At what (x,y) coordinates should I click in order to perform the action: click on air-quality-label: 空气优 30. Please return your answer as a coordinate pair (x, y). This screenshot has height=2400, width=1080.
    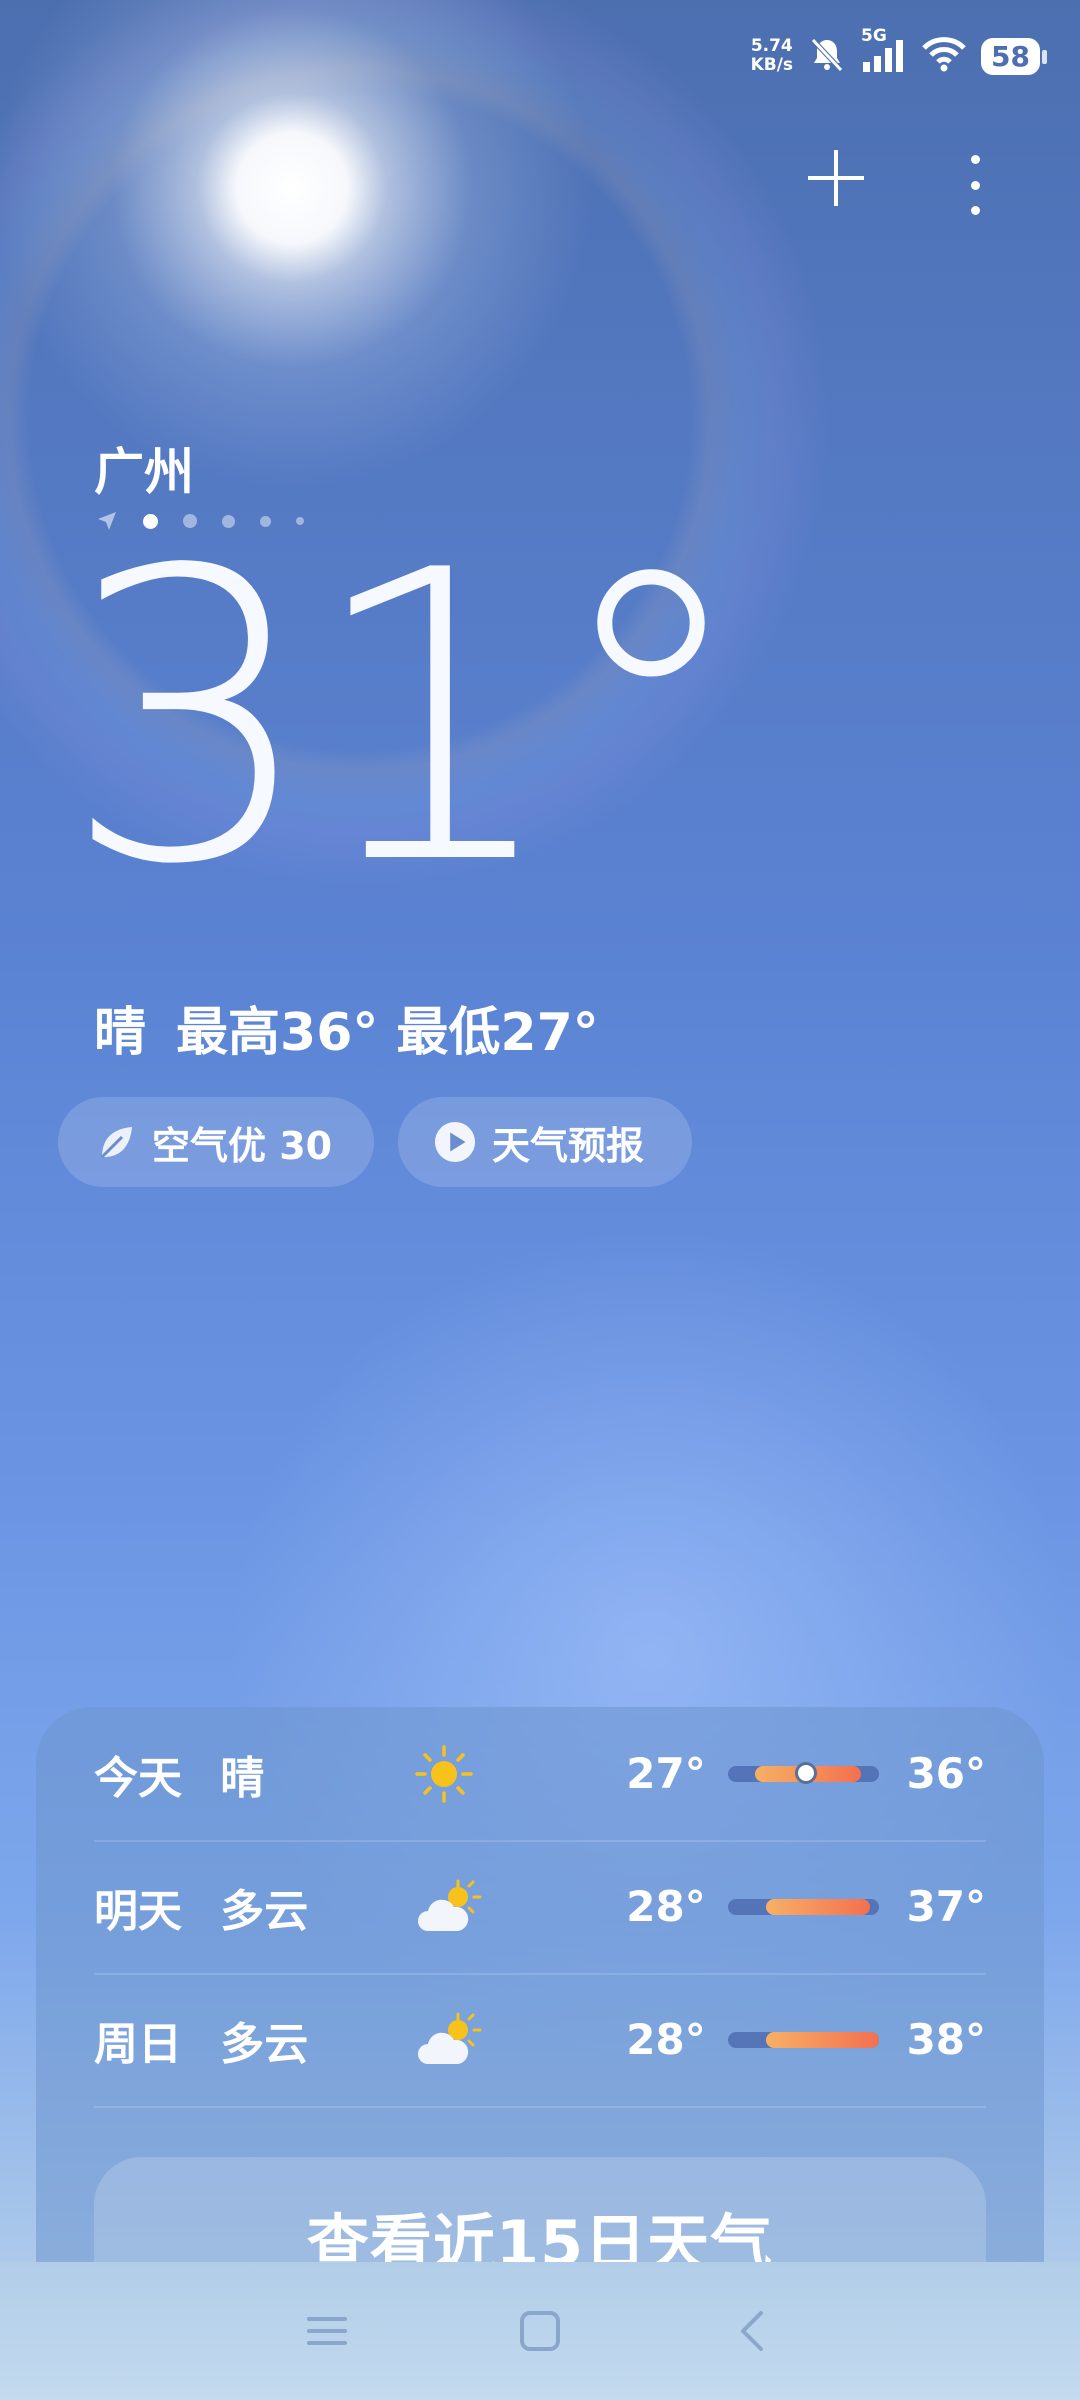
    Looking at the image, I should click on (242, 1145).